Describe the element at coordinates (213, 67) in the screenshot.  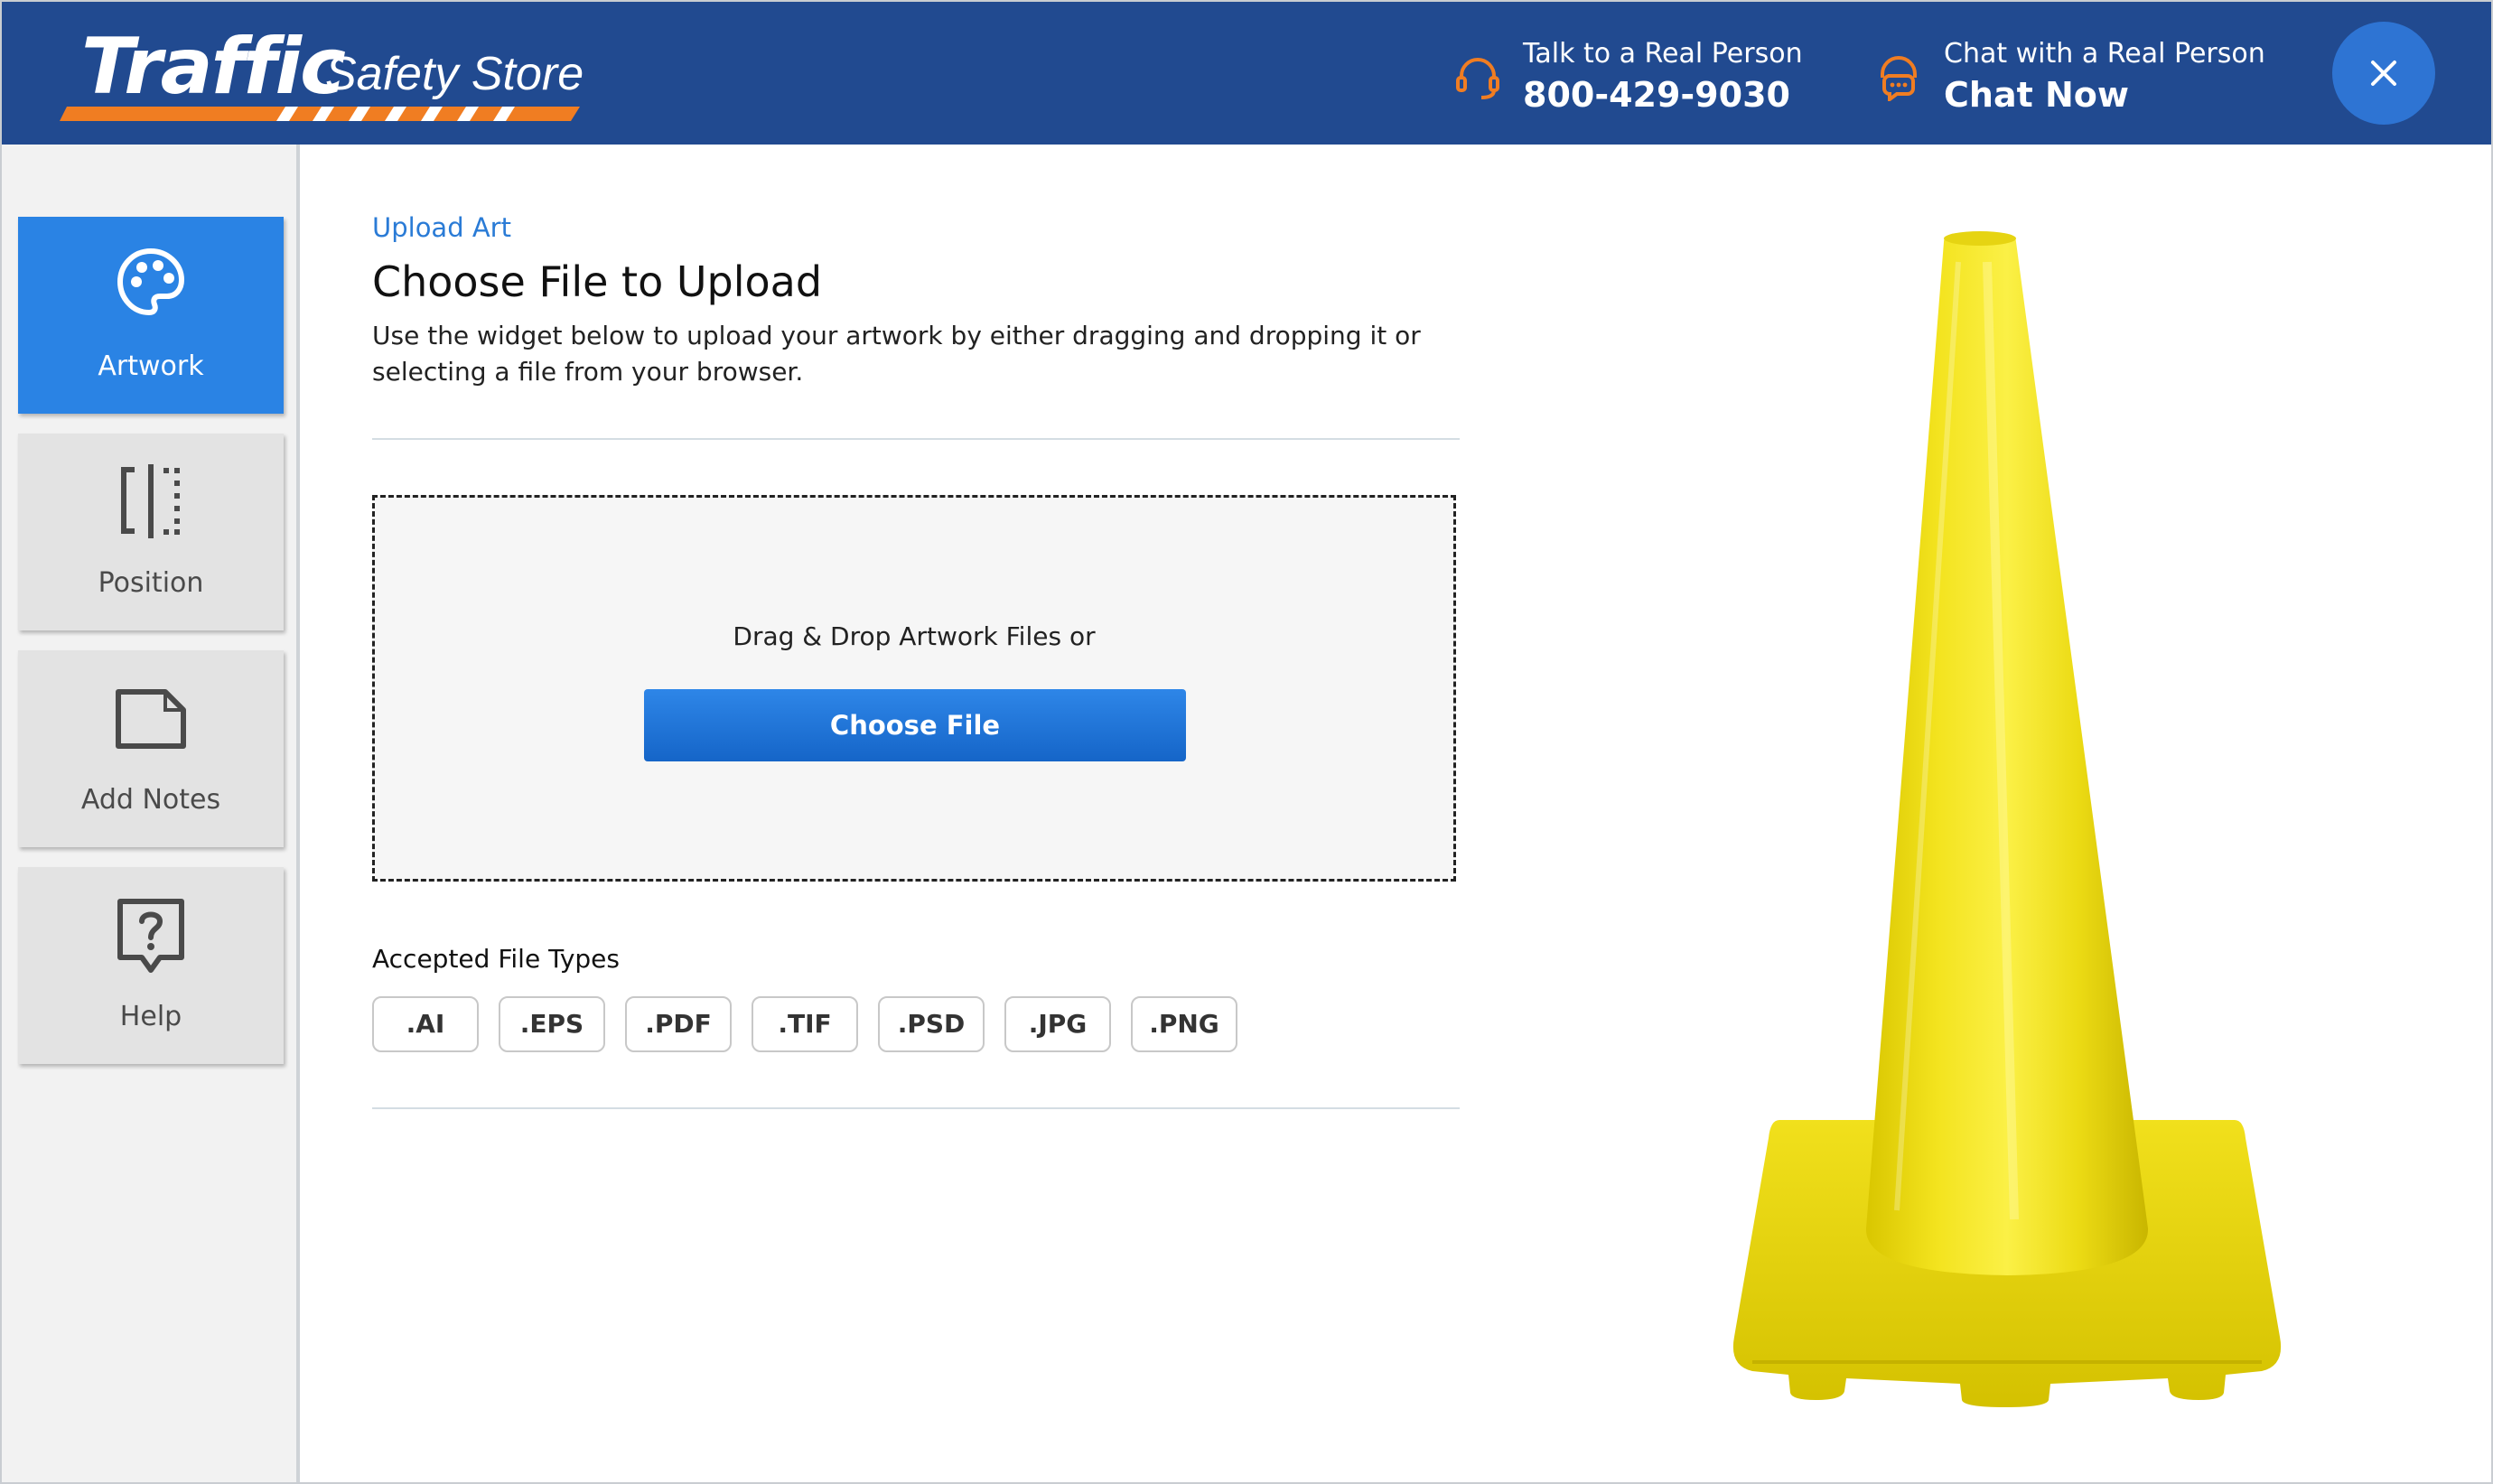
I see `logo-text-main: Traffic` at that location.